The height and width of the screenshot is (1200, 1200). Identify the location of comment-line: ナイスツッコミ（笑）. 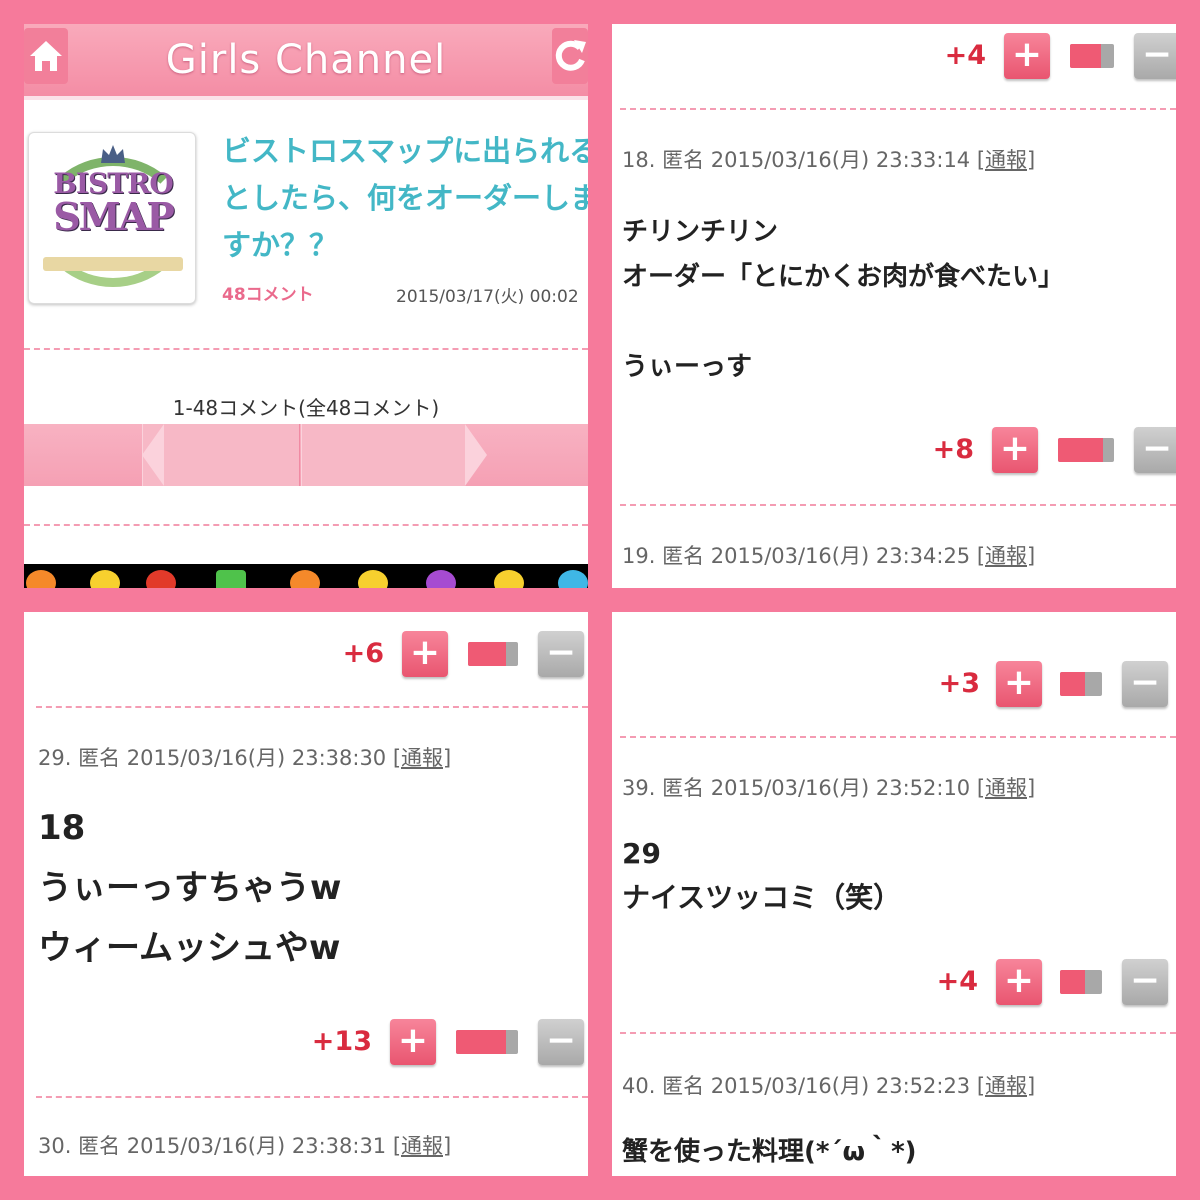
(762, 897).